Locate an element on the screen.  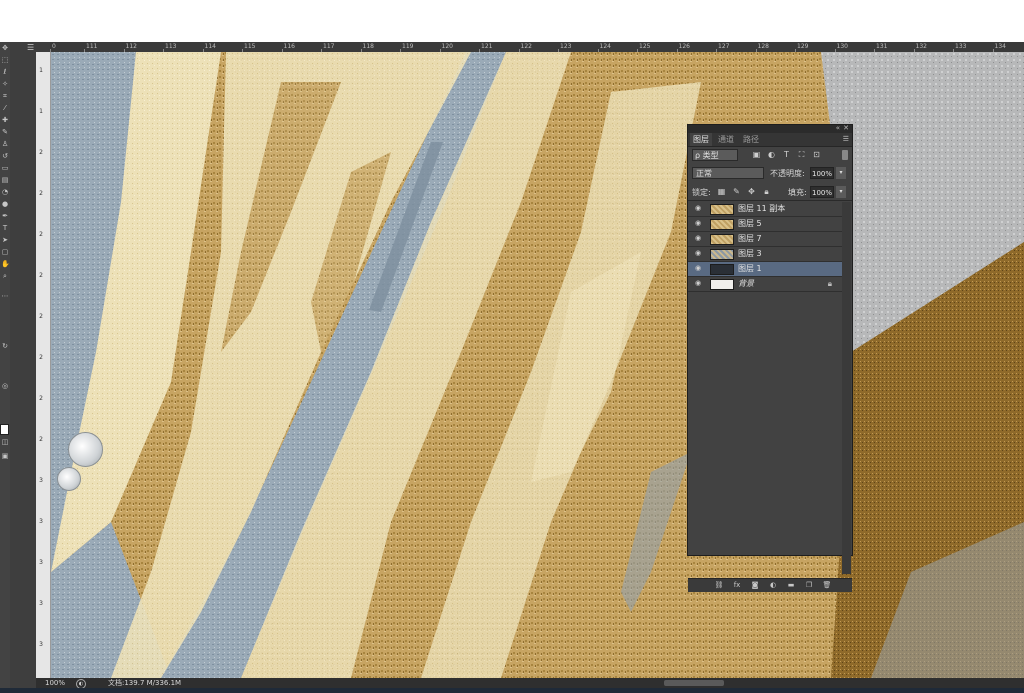
more-tools-icon: ⋯ is located at coordinates (5, 296).